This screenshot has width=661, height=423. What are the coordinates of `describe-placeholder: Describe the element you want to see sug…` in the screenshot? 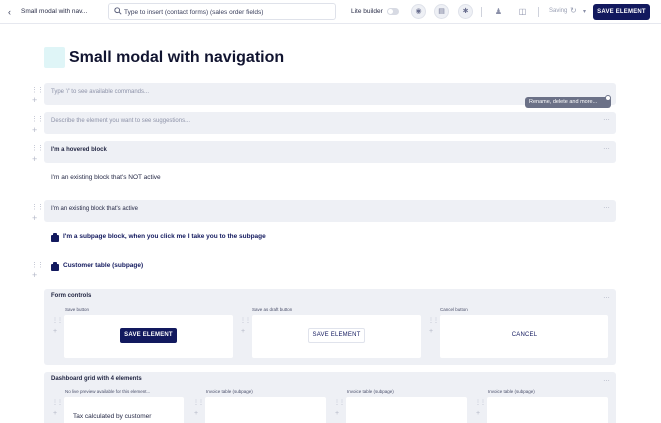 It's located at (121, 121).